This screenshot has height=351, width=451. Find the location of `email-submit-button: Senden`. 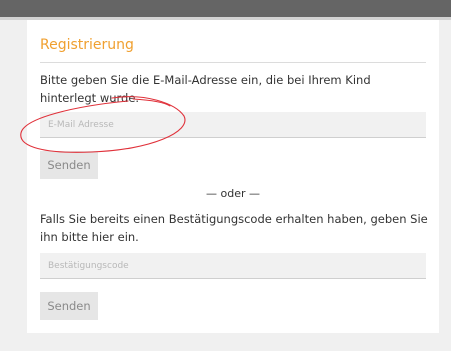

email-submit-button: Senden is located at coordinates (69, 165).